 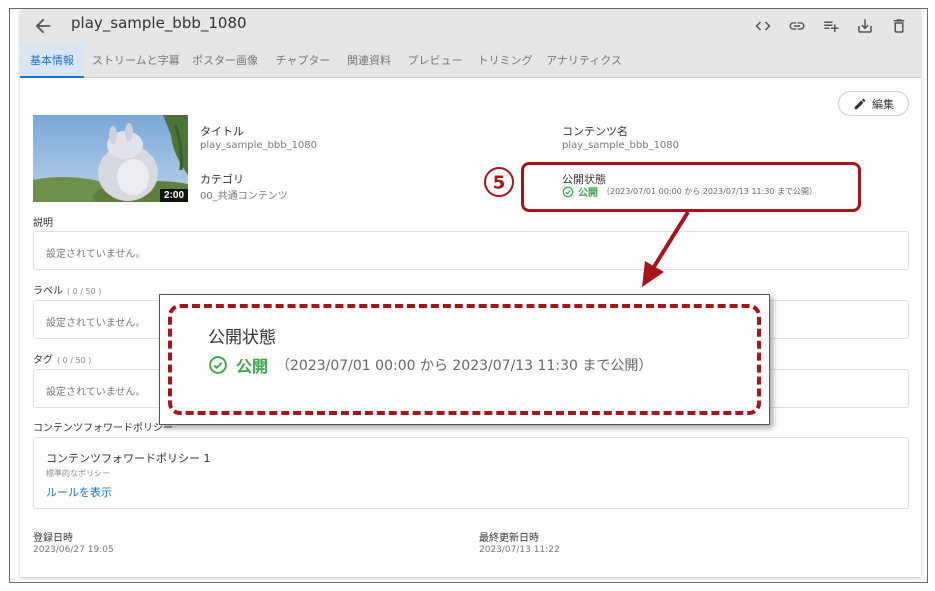 I want to click on playlist-add-icon, so click(x=831, y=26).